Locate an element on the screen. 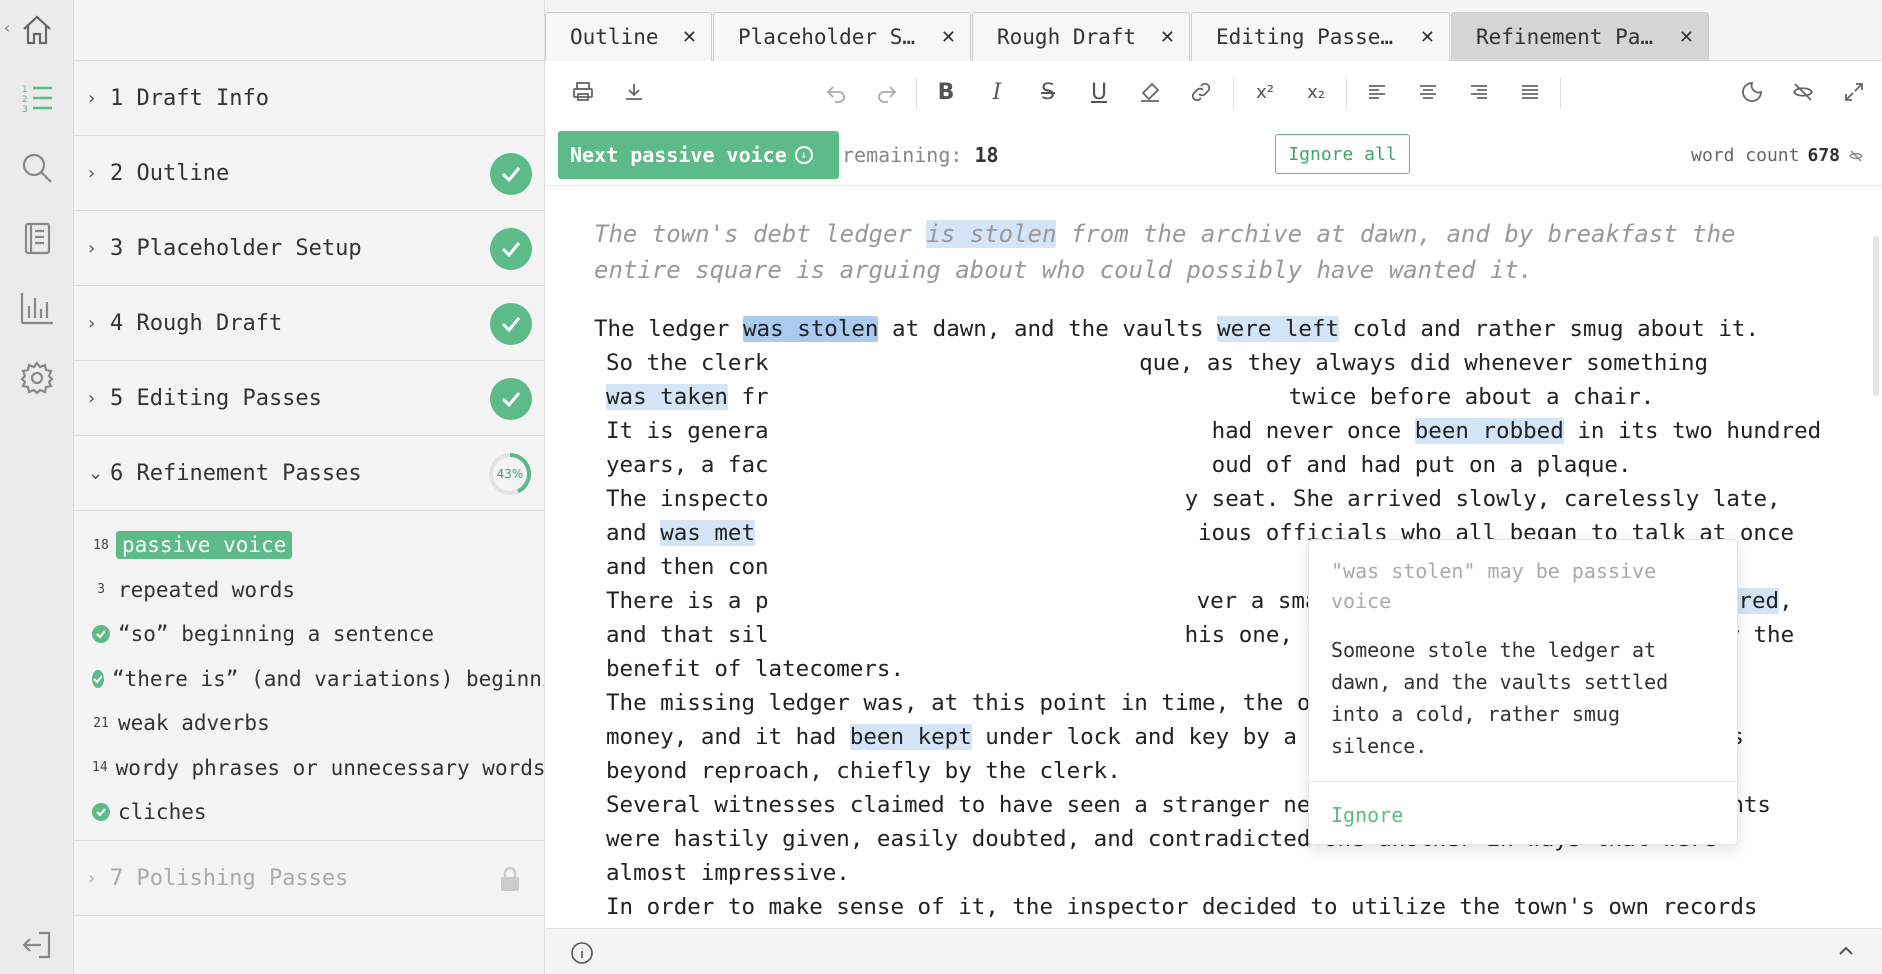 This screenshot has height=974, width=1882. section-placeholder-setup: › 3 Placeholder Setup is located at coordinates (309, 248).